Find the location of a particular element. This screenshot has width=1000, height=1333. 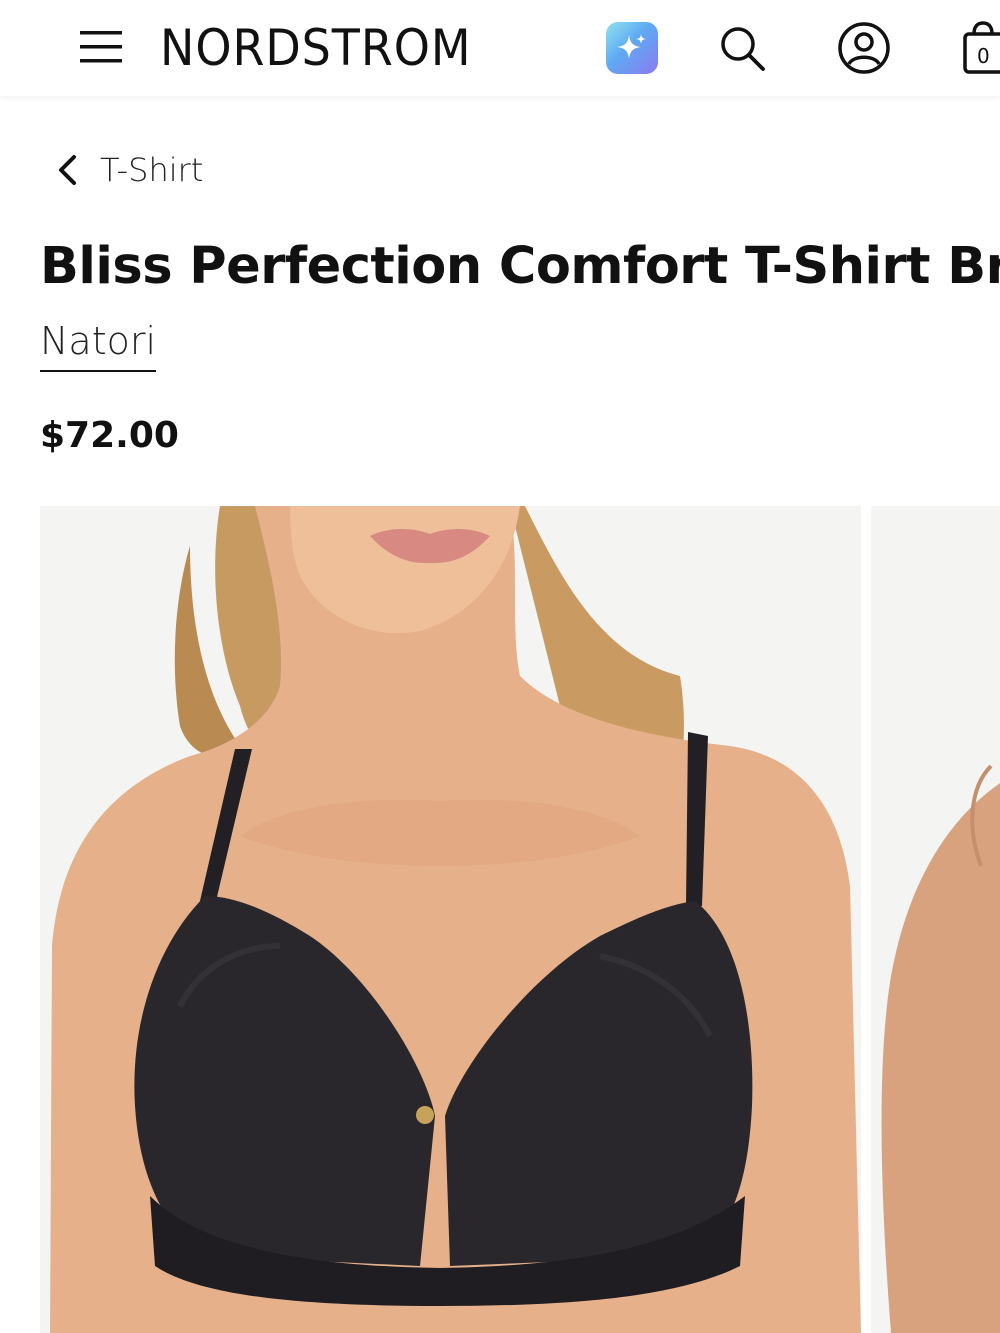

account-icon is located at coordinates (864, 48).